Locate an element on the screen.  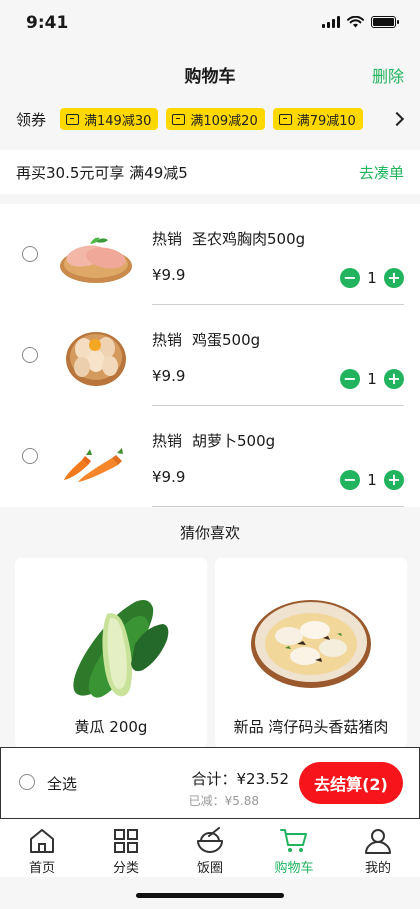
eggs-image is located at coordinates (96, 359).